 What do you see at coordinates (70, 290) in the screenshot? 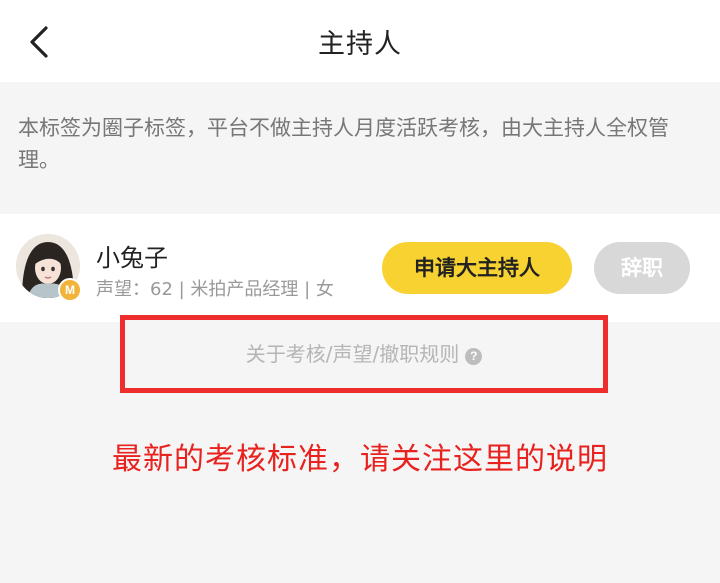
I see `member-badge-icon: M` at bounding box center [70, 290].